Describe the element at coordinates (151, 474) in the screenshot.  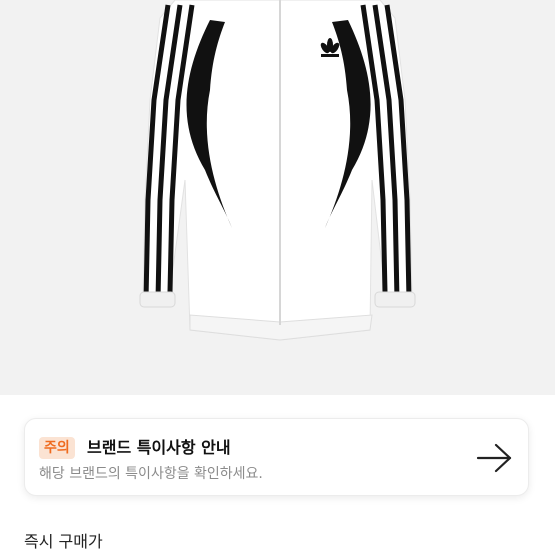
I see `notice-description: 해당 브랜드의 특이사항을 확인하세요.` at that location.